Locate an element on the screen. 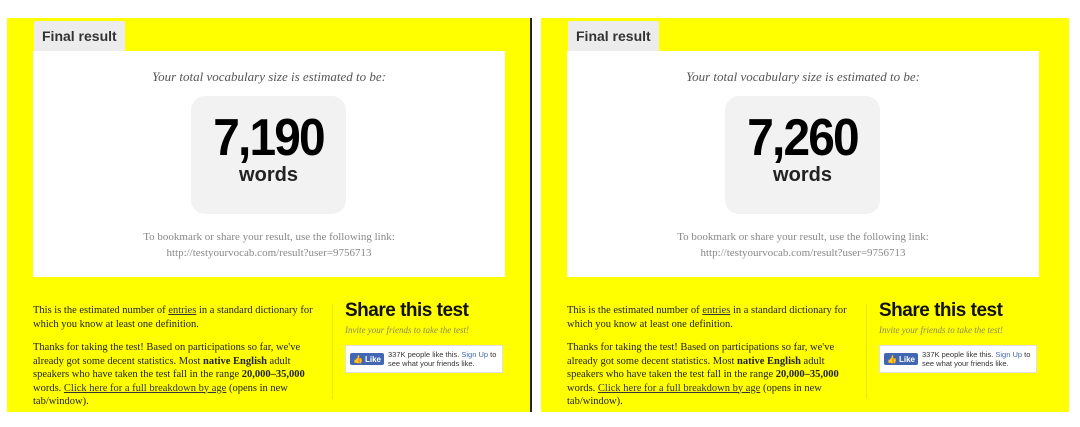  vocabulary-score: 7,260 is located at coordinates (803, 138).